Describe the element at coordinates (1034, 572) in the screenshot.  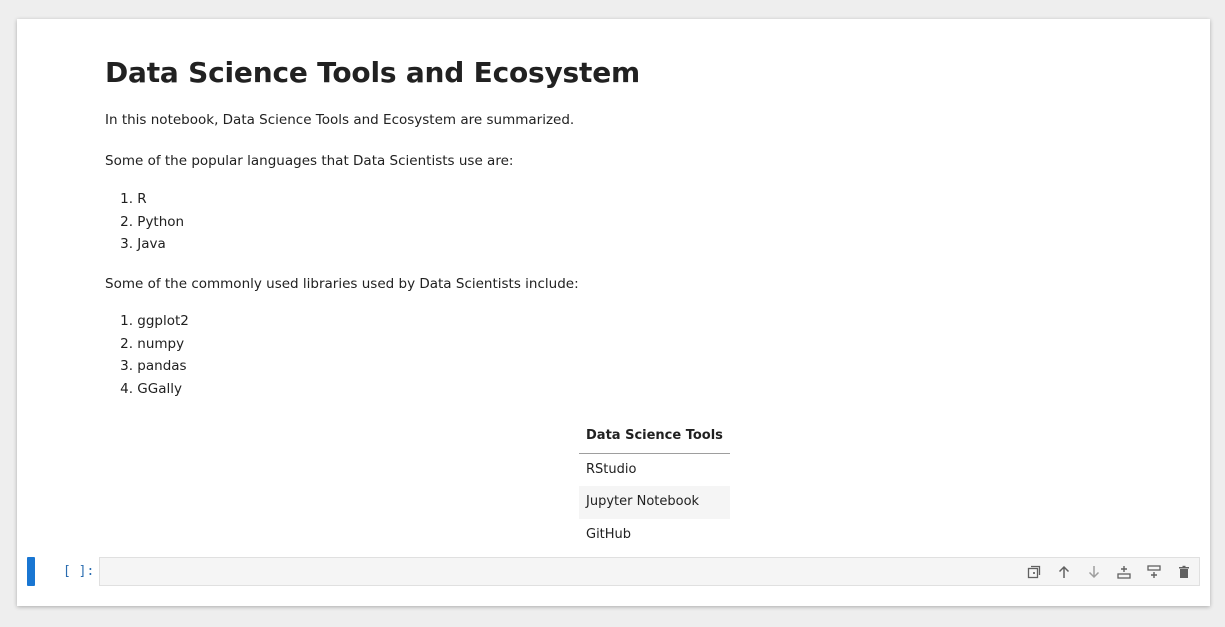
I see `duplicate-icon` at that location.